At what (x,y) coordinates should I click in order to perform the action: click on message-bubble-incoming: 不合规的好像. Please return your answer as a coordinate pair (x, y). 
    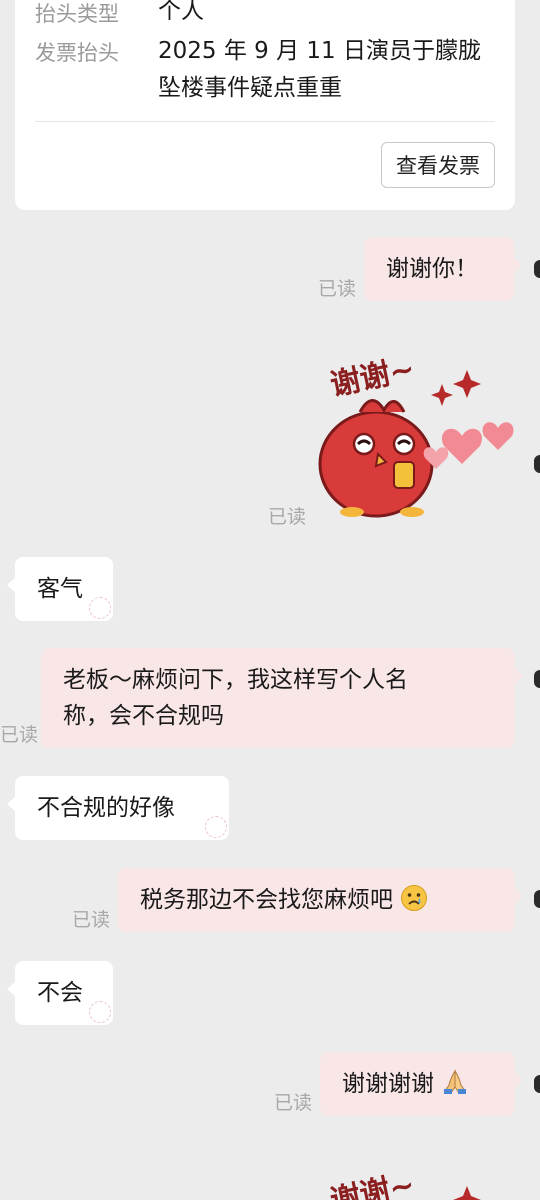
    Looking at the image, I should click on (118, 808).